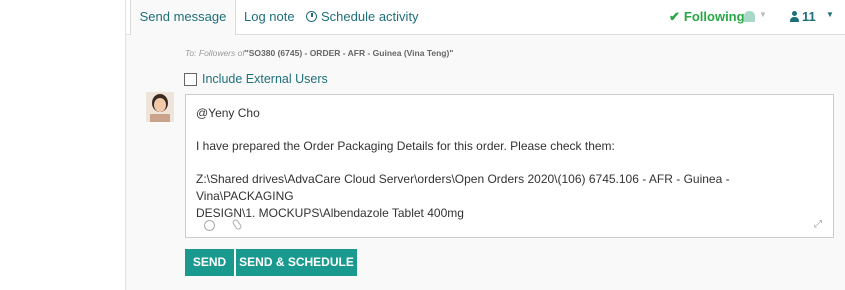 The height and width of the screenshot is (290, 845). Describe the element at coordinates (830, 14) in the screenshot. I see `followers-dropdown-icon: ▼` at that location.